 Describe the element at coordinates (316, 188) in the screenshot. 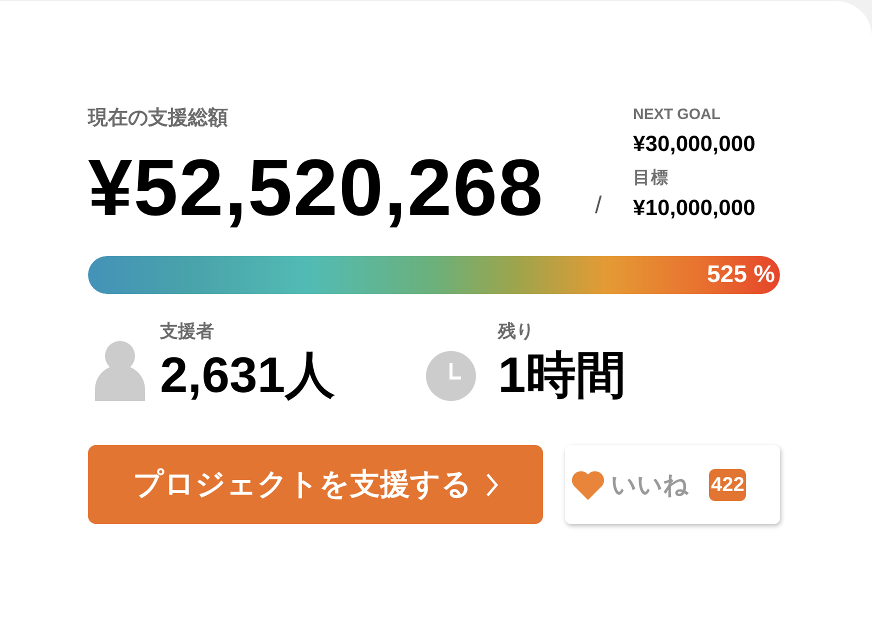

I see `total-amount: ¥52,520,268` at that location.